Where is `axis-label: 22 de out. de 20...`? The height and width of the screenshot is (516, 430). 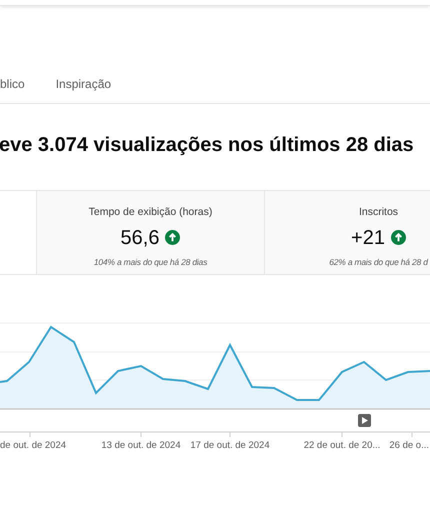
axis-label: 22 de out. de 20... is located at coordinates (342, 445).